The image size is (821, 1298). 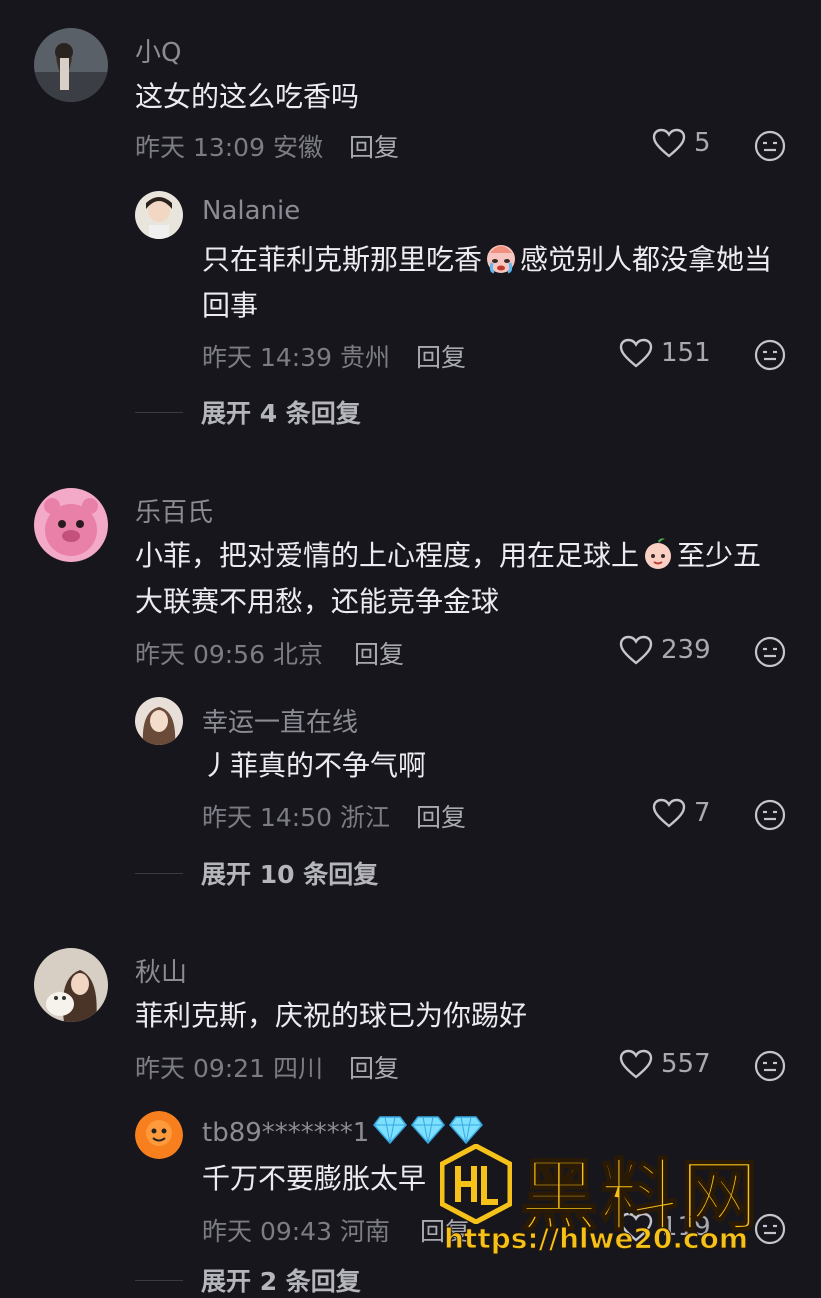 What do you see at coordinates (251, 211) in the screenshot?
I see `reply-user-name: Nalanie` at bounding box center [251, 211].